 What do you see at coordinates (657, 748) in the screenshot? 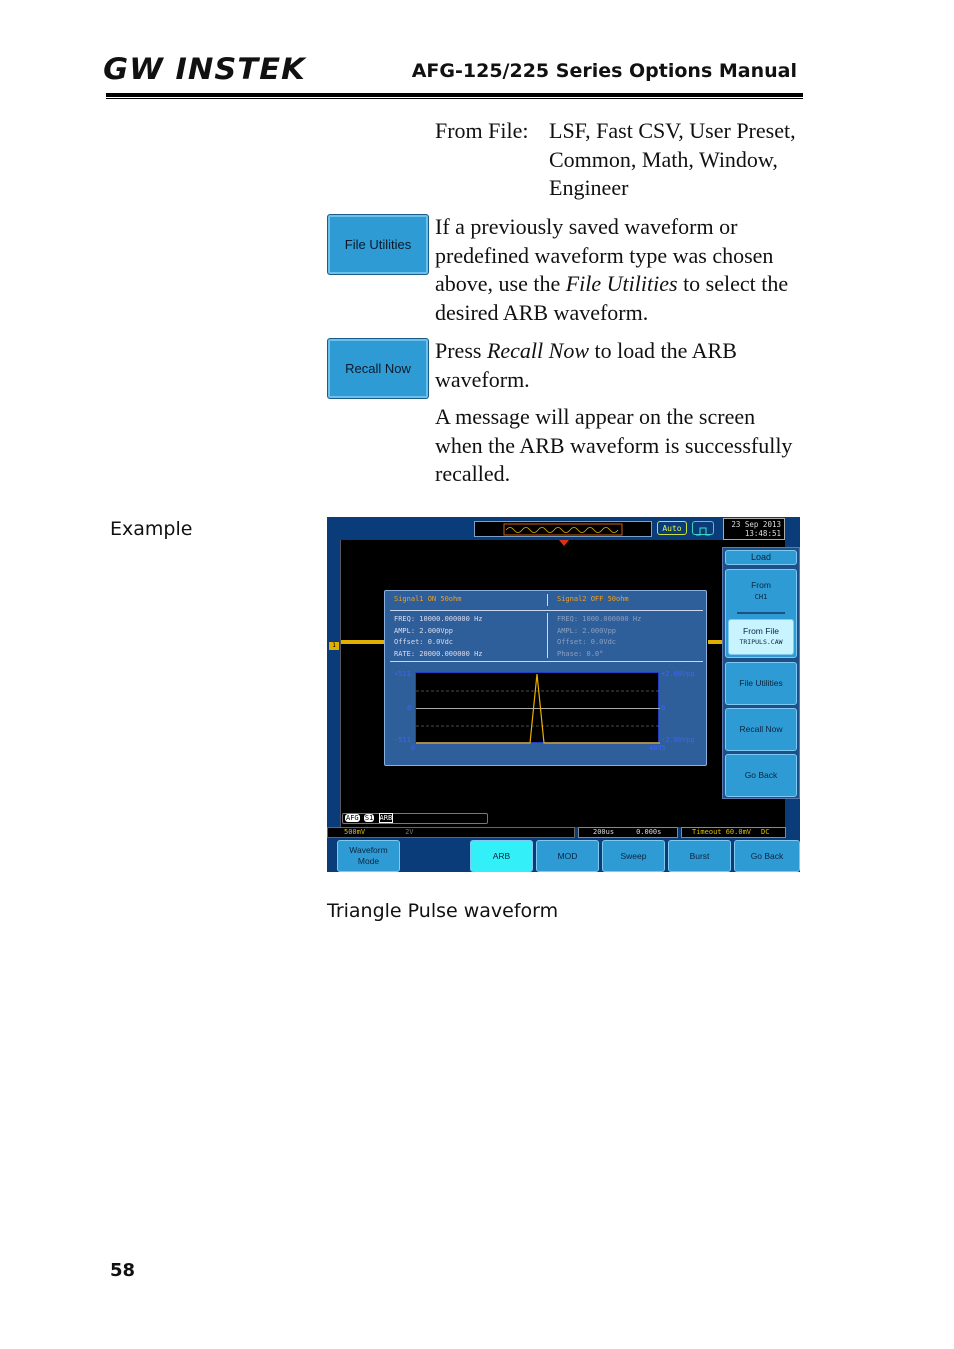
I see `x-right-label: 4095` at bounding box center [657, 748].